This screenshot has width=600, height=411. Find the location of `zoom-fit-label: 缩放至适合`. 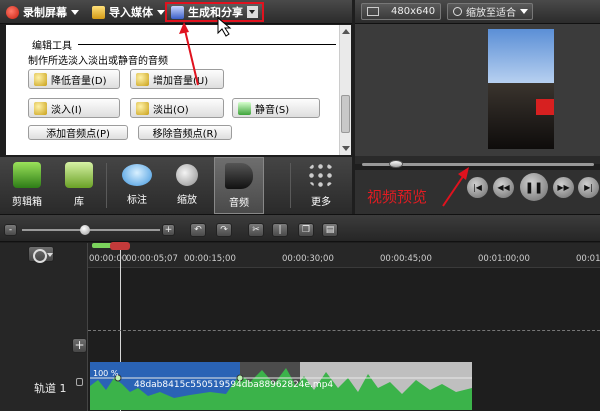

zoom-fit-label: 缩放至适合 is located at coordinates (491, 13).